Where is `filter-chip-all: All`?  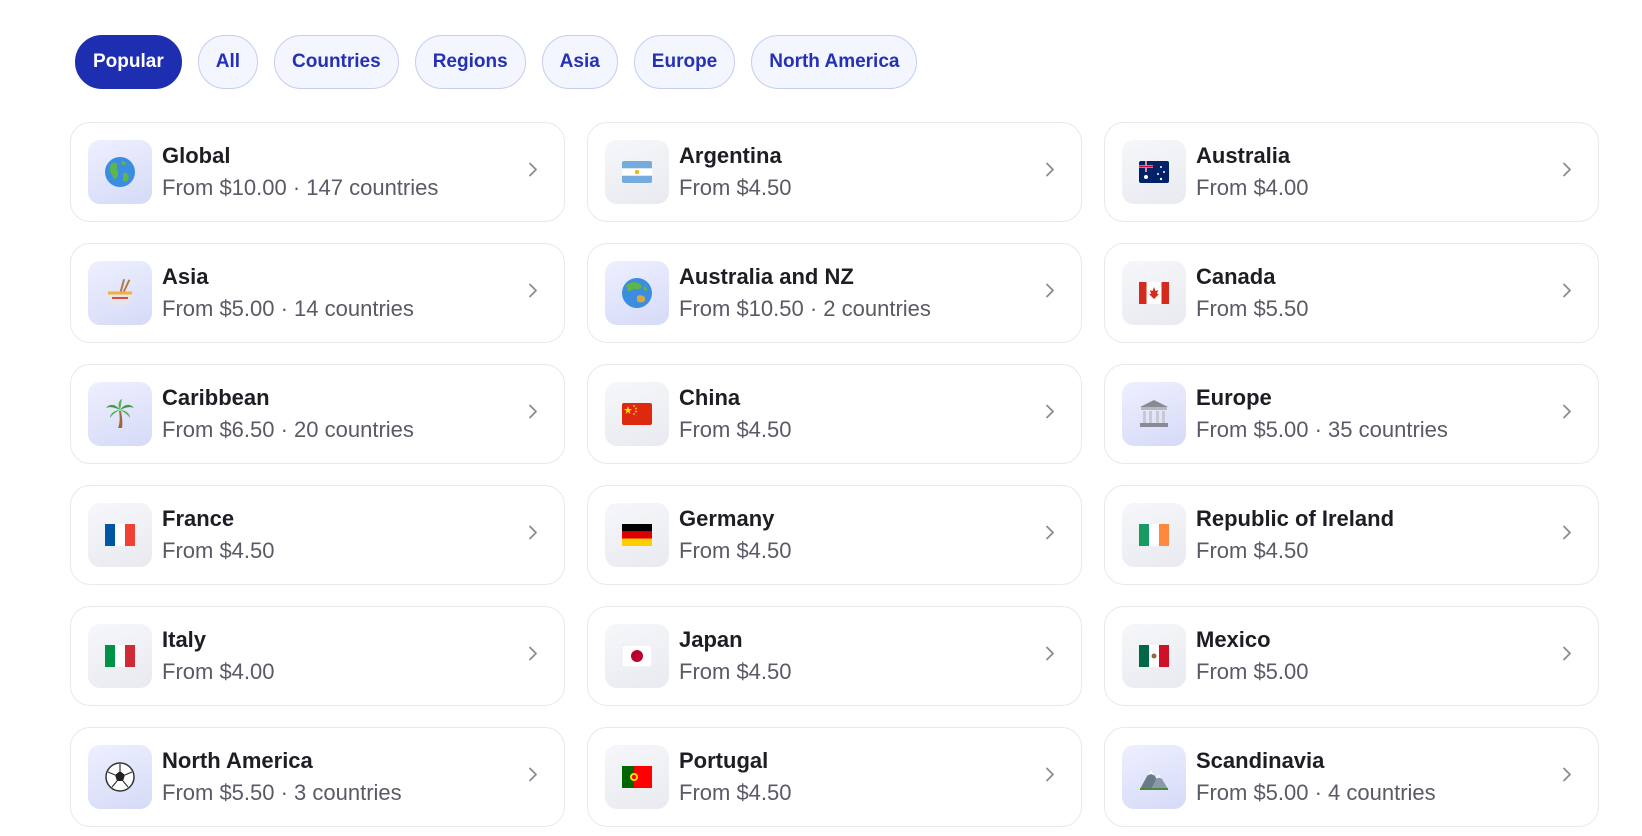
filter-chip-all: All is located at coordinates (228, 62).